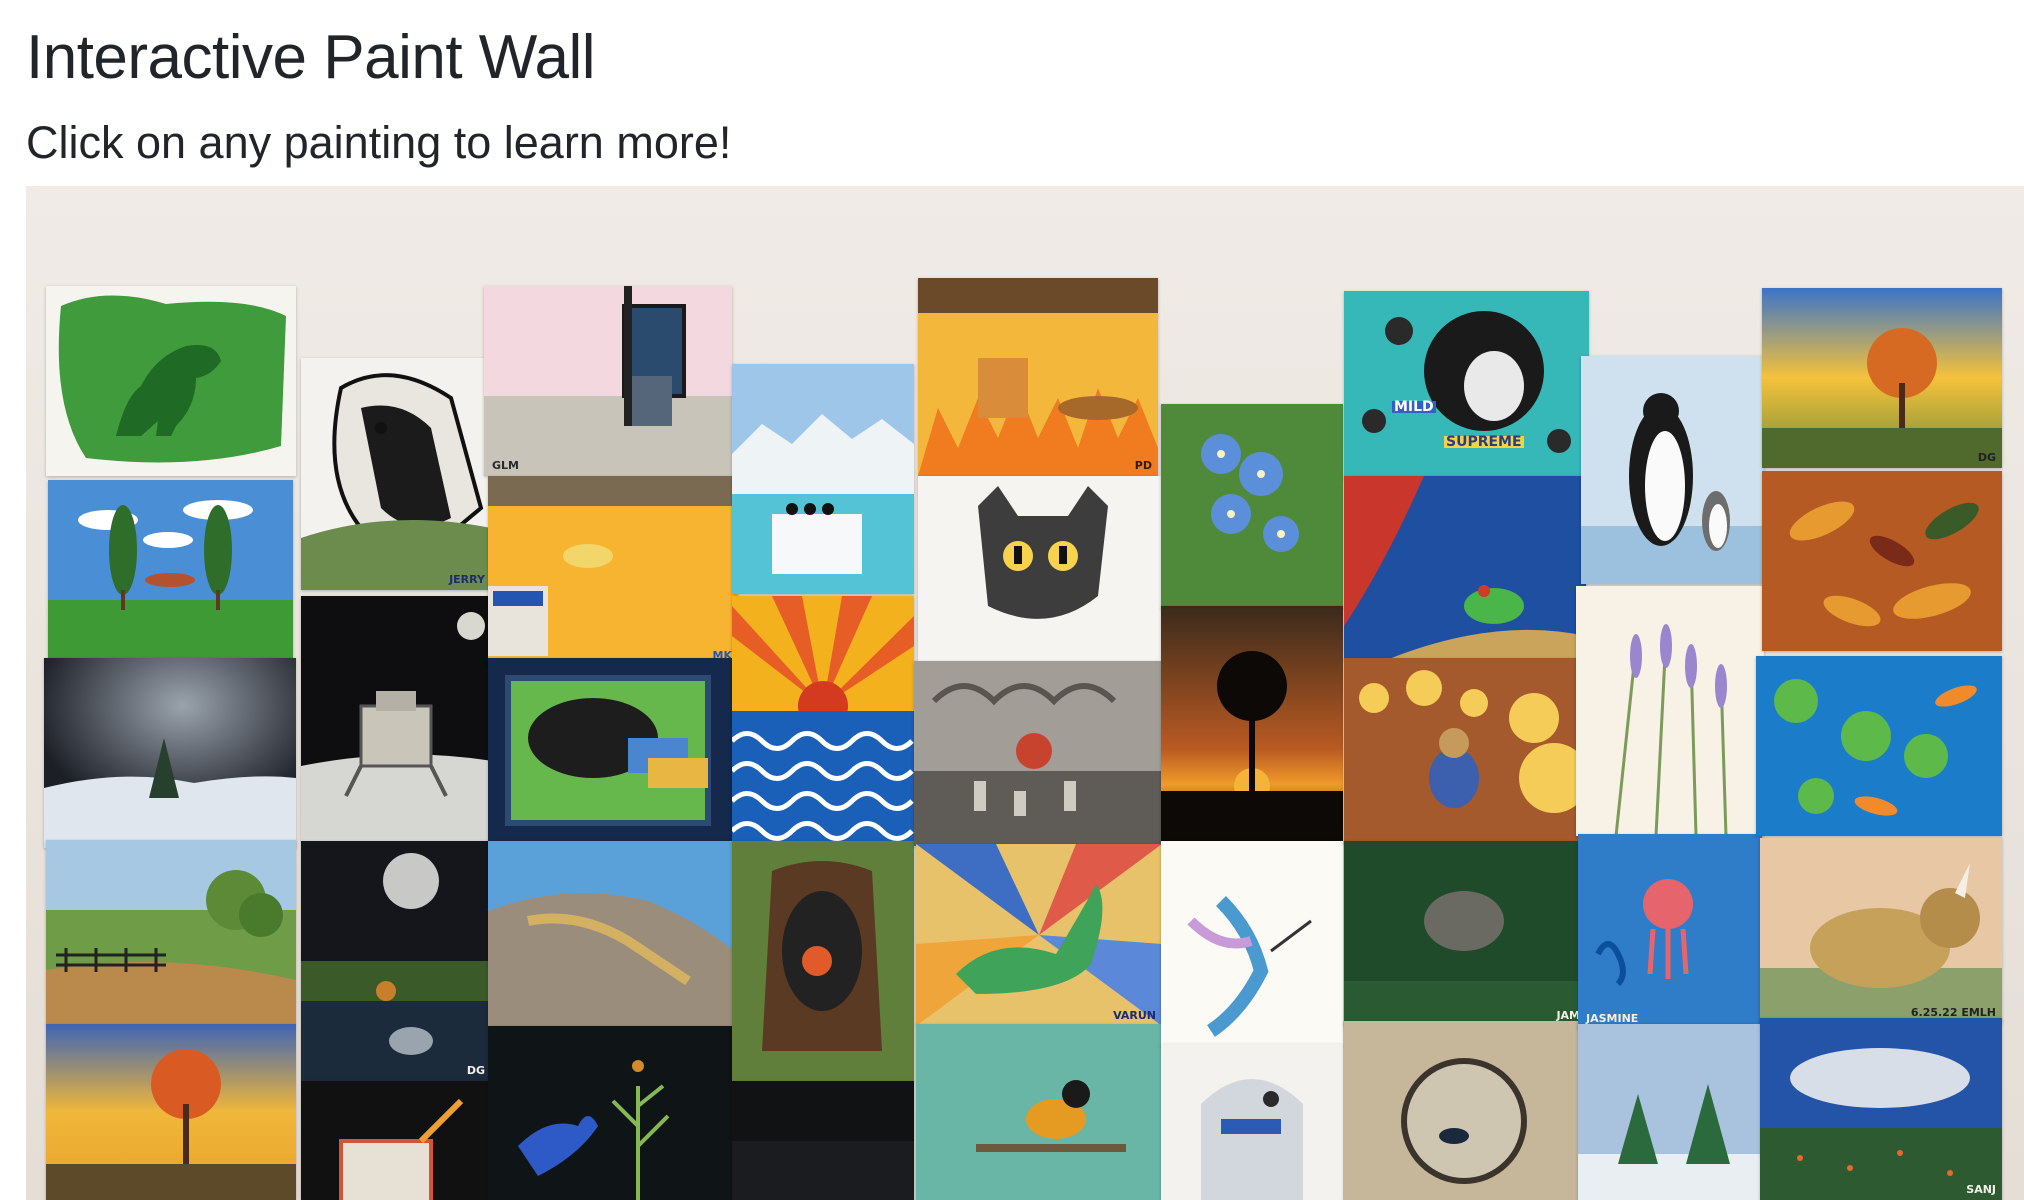  What do you see at coordinates (379, 142) in the screenshot?
I see `page-subtitle: Click on any painting to learn more!` at bounding box center [379, 142].